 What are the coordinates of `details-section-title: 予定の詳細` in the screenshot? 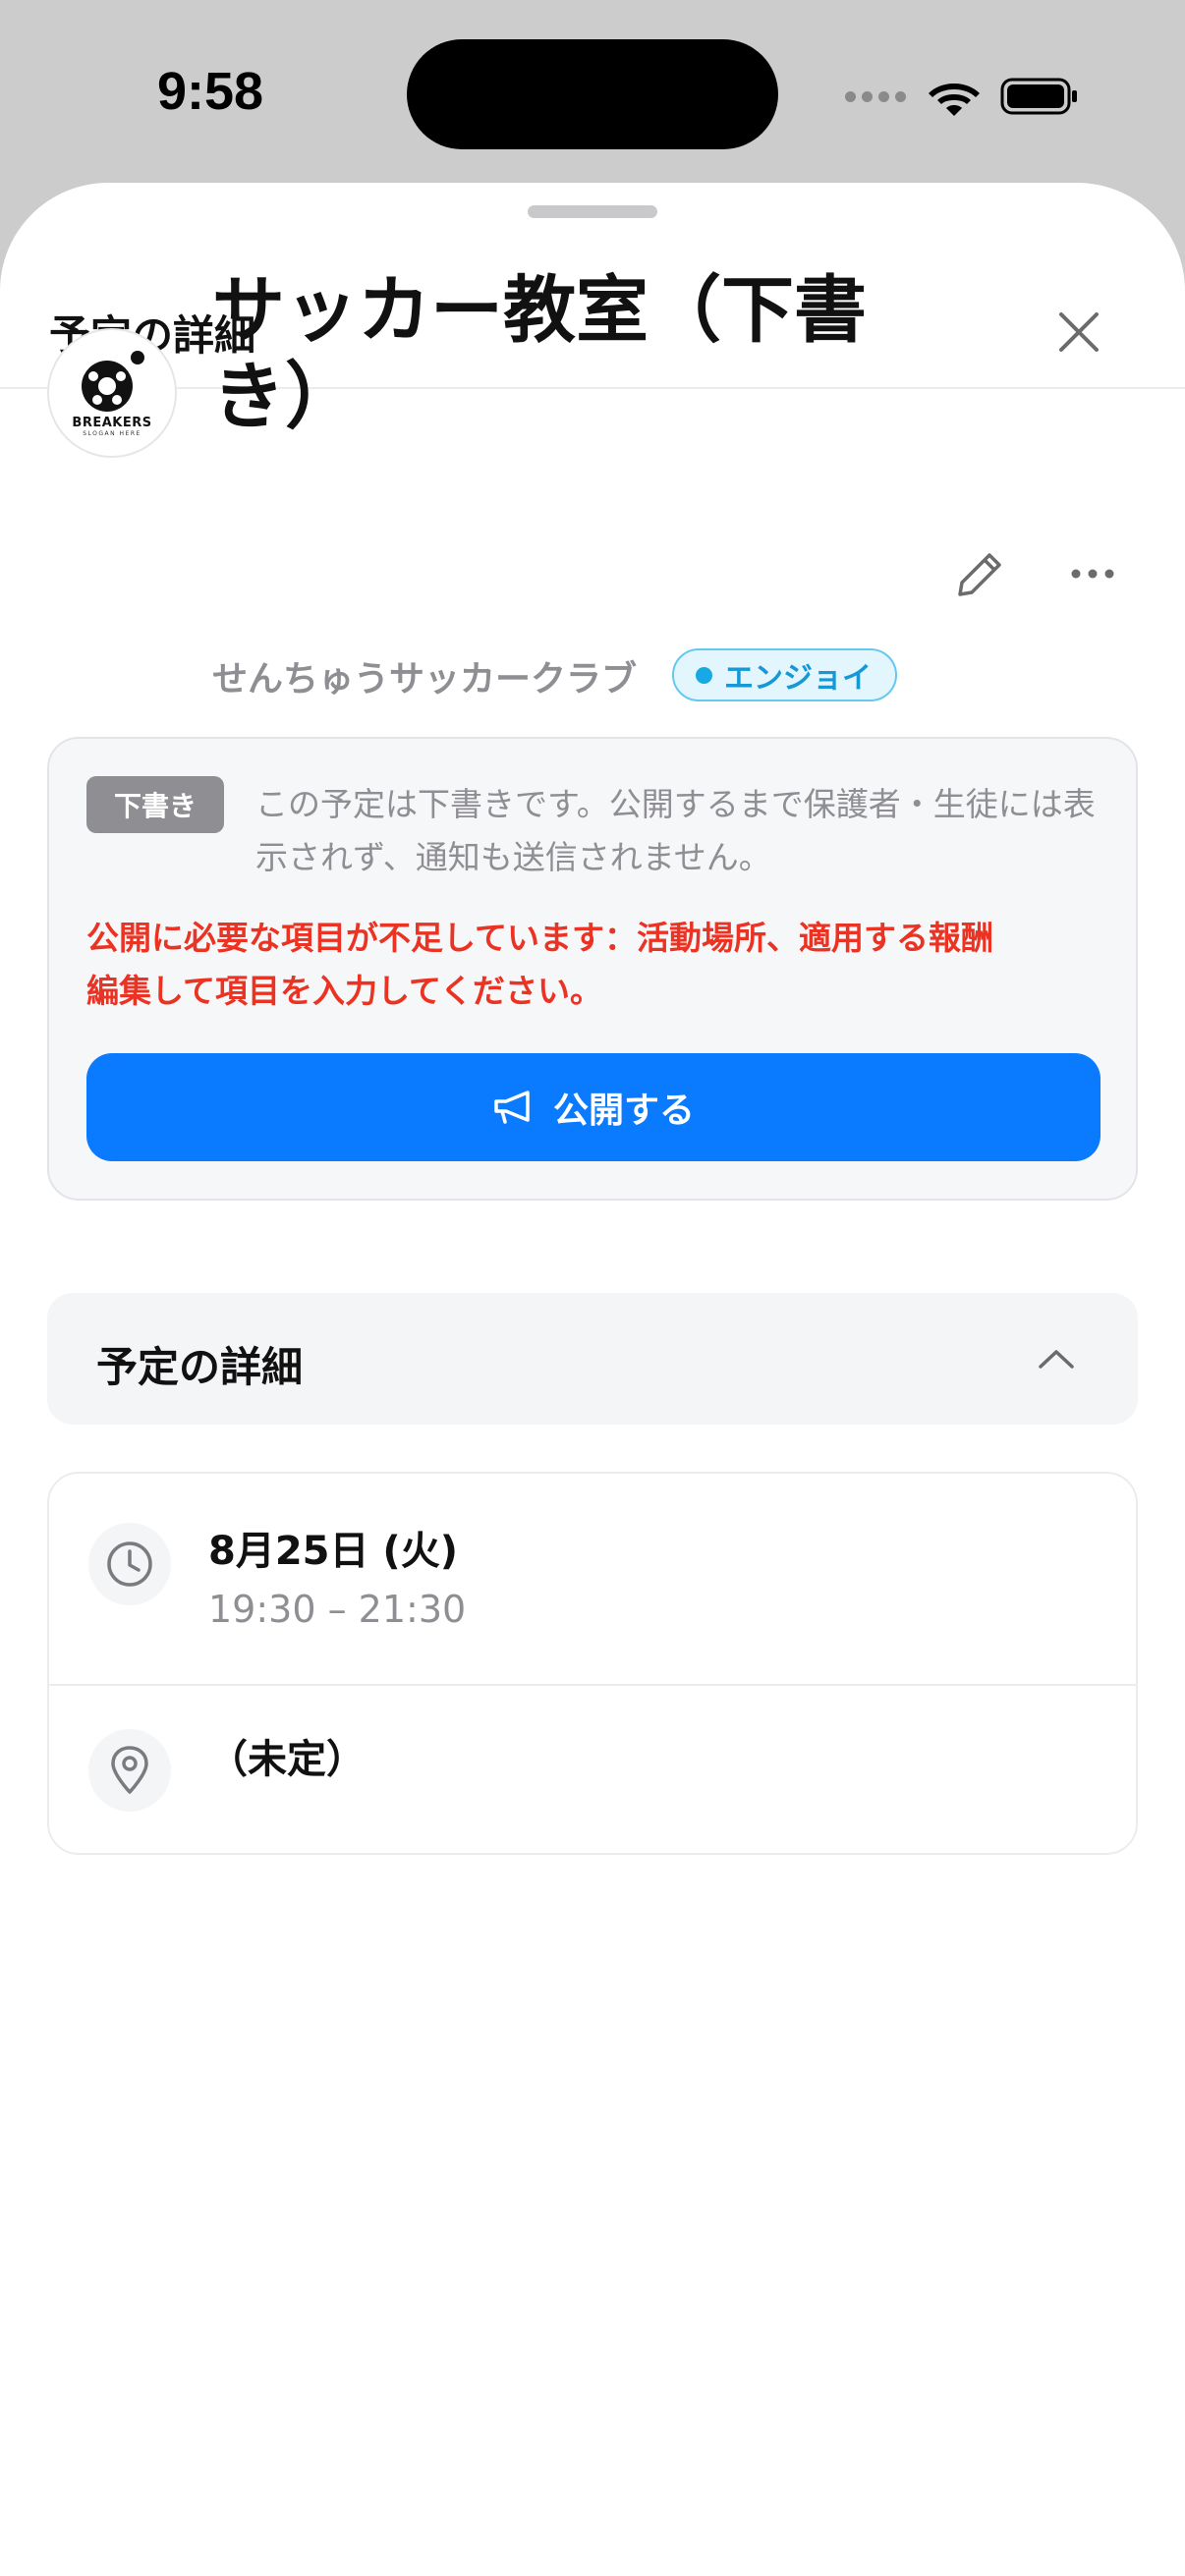 It's located at (200, 1367).